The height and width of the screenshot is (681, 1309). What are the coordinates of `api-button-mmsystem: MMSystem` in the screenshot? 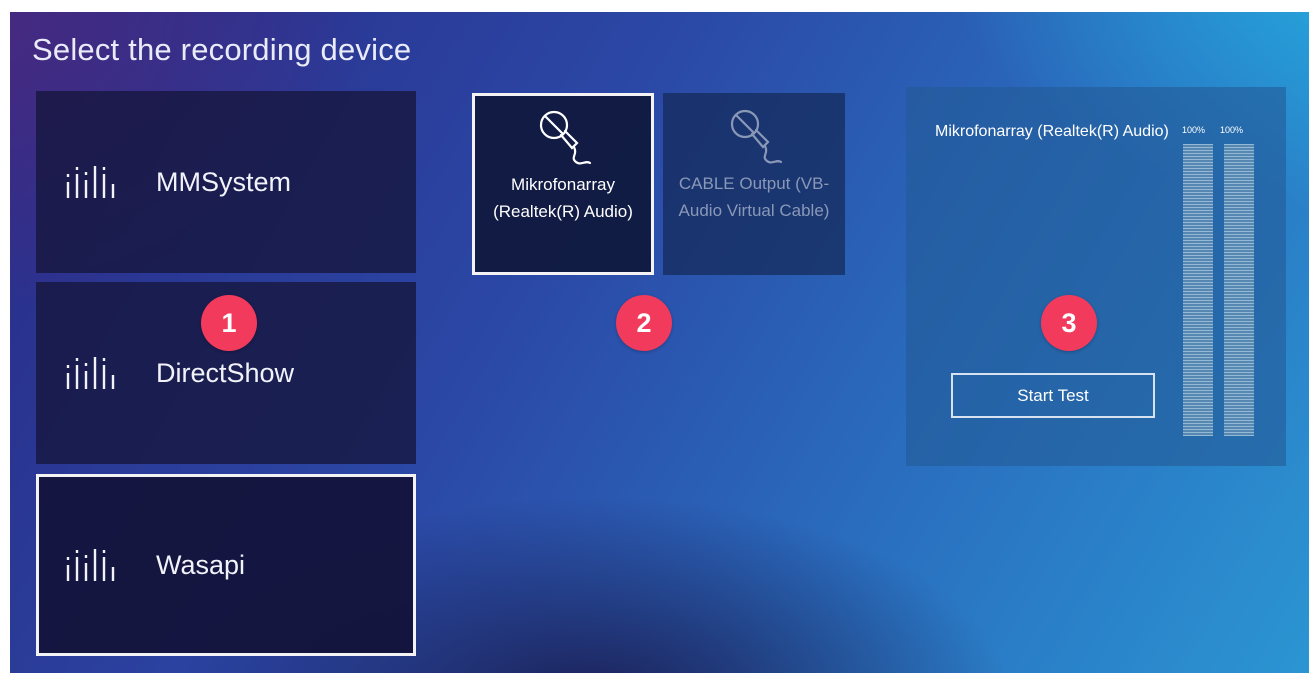 It's located at (226, 182).